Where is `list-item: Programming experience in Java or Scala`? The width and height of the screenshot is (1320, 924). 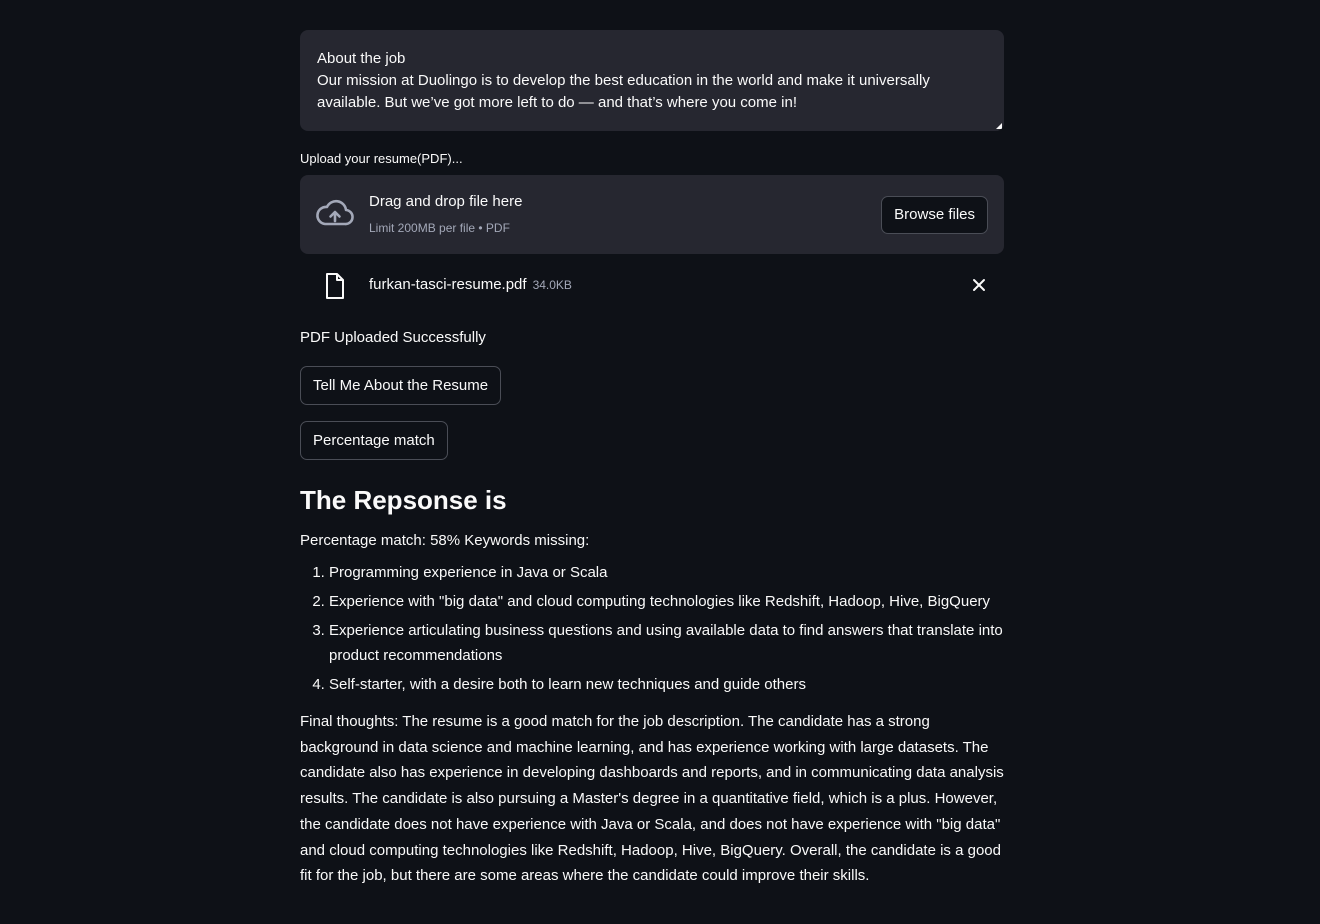 list-item: Programming experience in Java or Scala is located at coordinates (666, 572).